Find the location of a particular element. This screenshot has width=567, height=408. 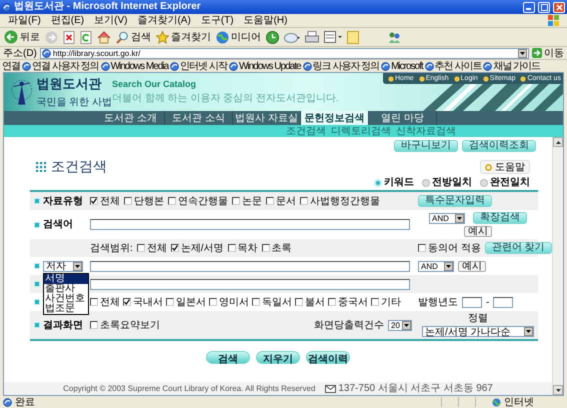

nav-tab: 문헌정보검색 is located at coordinates (335, 118).